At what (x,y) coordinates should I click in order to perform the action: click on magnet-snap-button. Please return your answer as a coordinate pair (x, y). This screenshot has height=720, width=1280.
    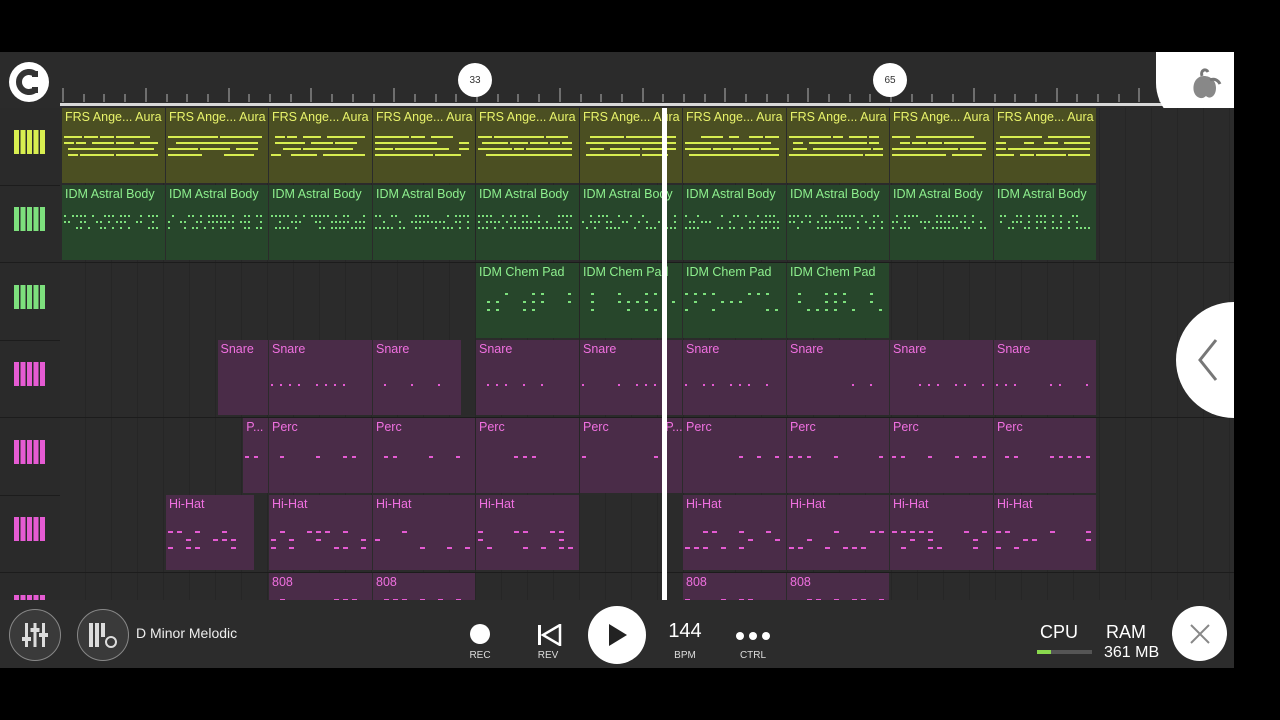
    Looking at the image, I should click on (29, 82).